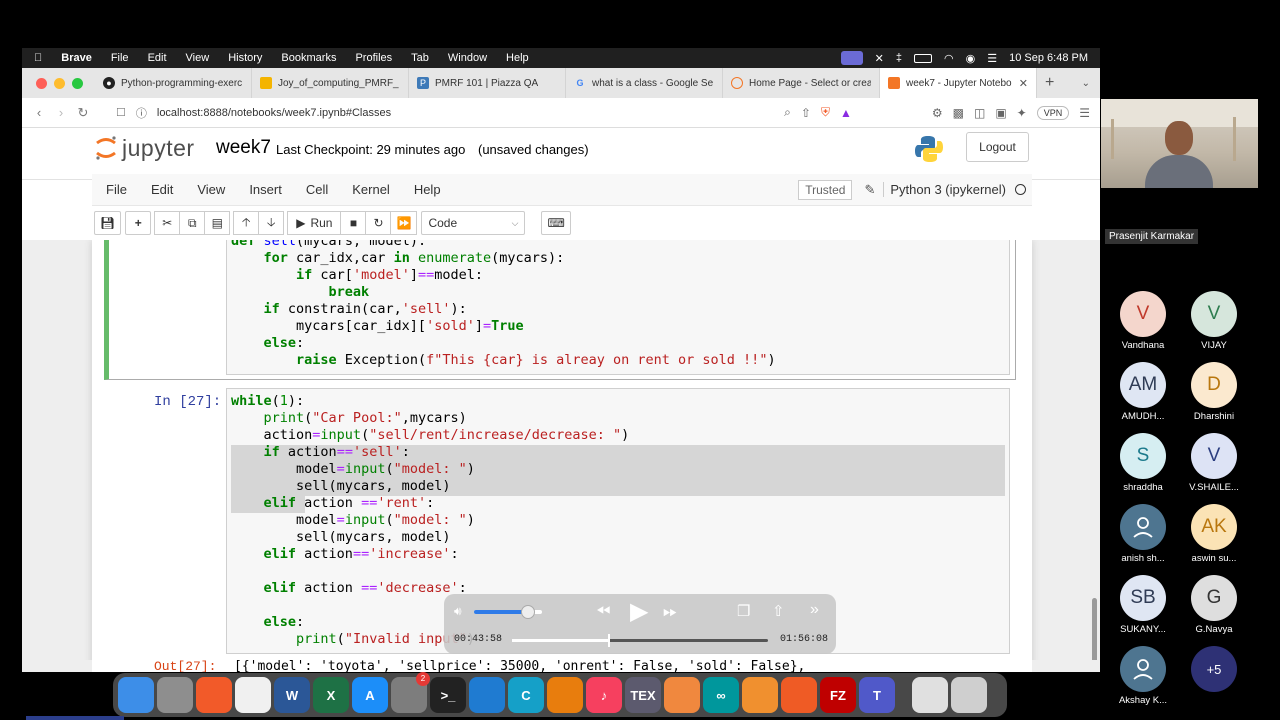 This screenshot has height=720, width=1280. What do you see at coordinates (265, 189) in the screenshot?
I see `jmenu-insert: Insert` at bounding box center [265, 189].